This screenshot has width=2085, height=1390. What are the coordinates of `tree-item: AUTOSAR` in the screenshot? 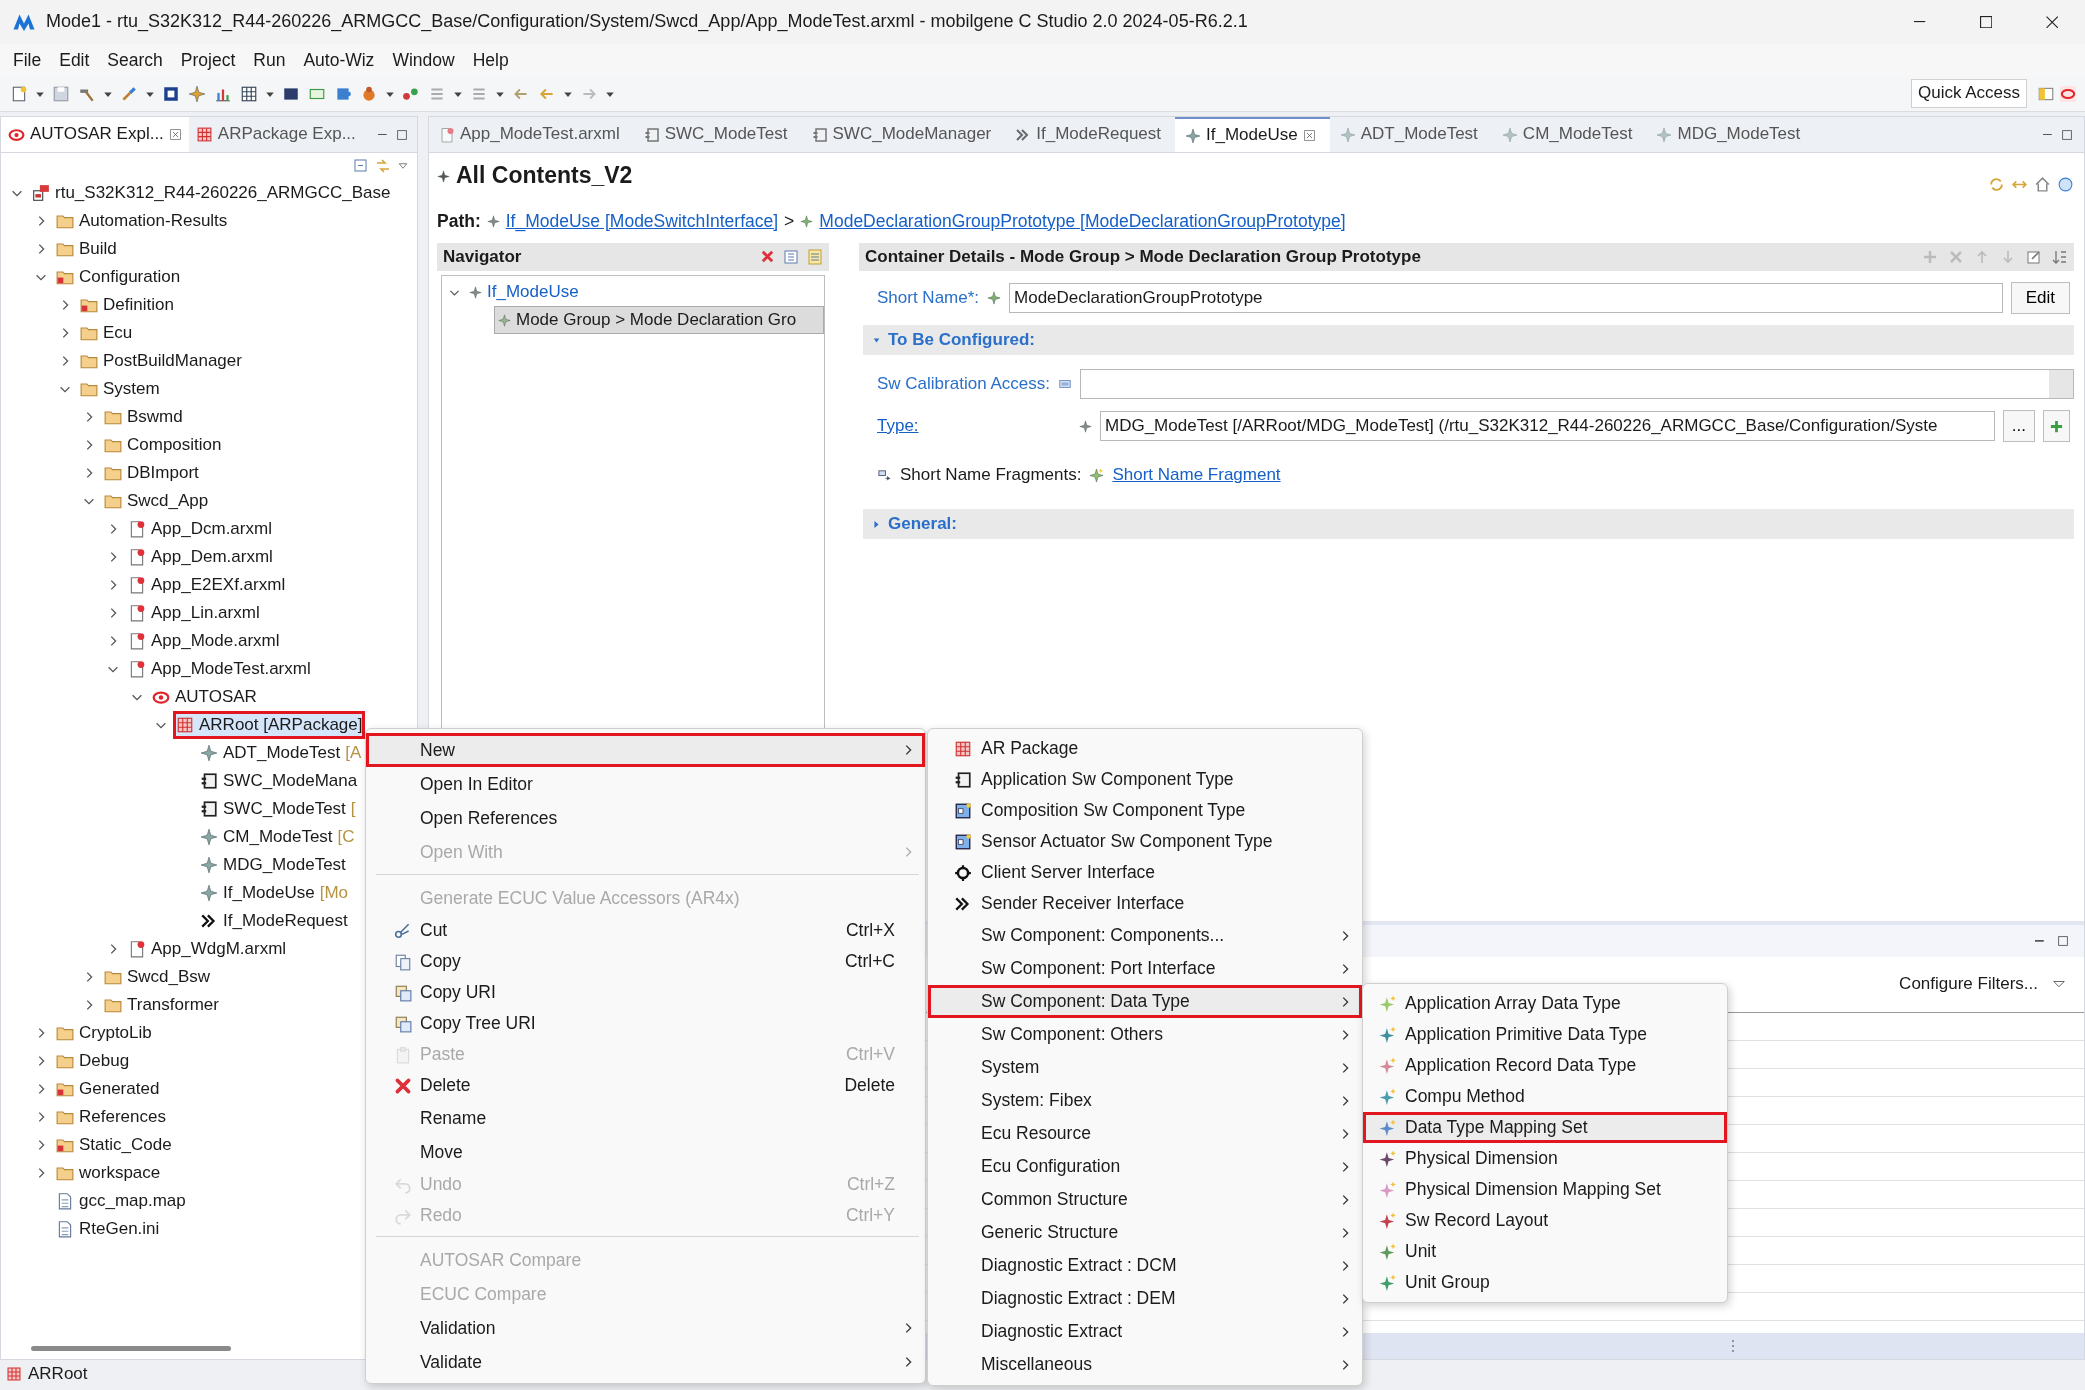 It's located at (204, 697).